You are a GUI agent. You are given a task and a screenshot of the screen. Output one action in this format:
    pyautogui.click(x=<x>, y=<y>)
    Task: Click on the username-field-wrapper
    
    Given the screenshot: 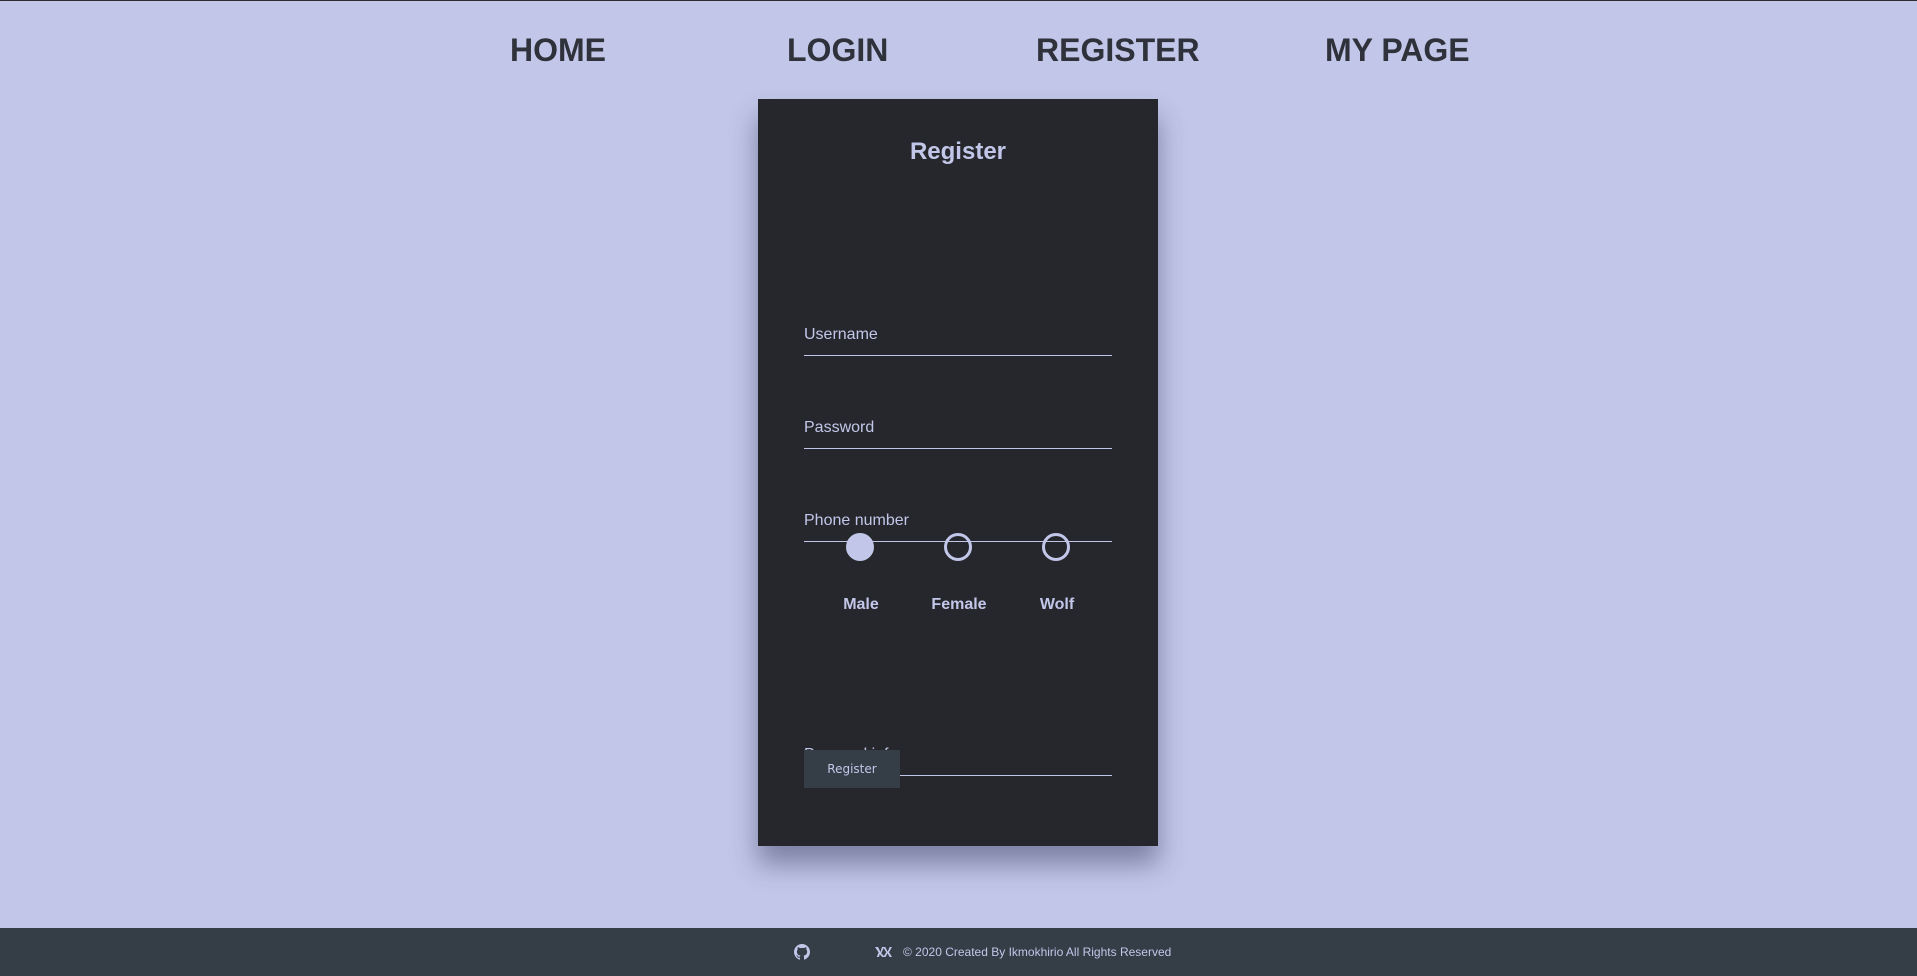 What is the action you would take?
    pyautogui.click(x=958, y=335)
    